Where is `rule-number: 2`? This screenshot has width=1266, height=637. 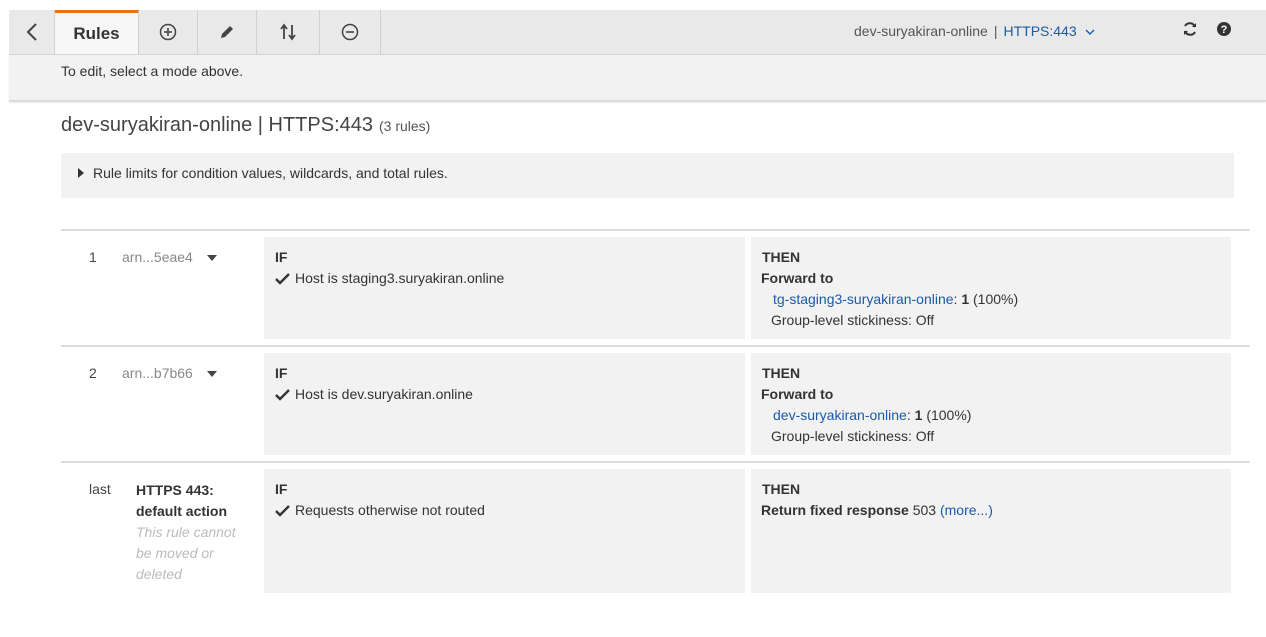
rule-number: 2 is located at coordinates (93, 373).